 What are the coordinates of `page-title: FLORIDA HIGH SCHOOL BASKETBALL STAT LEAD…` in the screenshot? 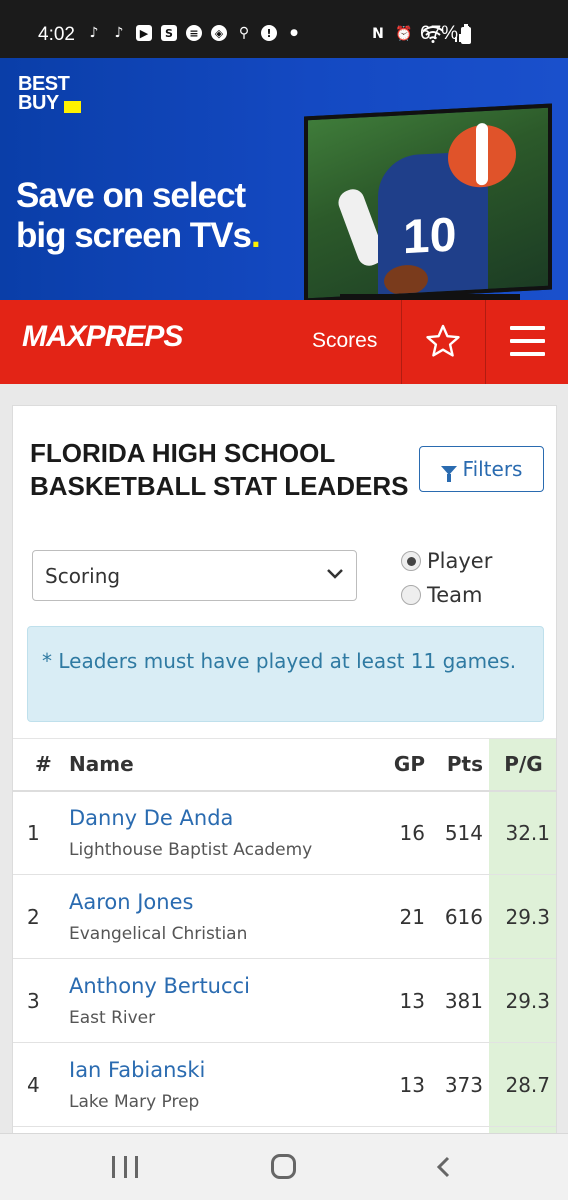 It's located at (219, 469).